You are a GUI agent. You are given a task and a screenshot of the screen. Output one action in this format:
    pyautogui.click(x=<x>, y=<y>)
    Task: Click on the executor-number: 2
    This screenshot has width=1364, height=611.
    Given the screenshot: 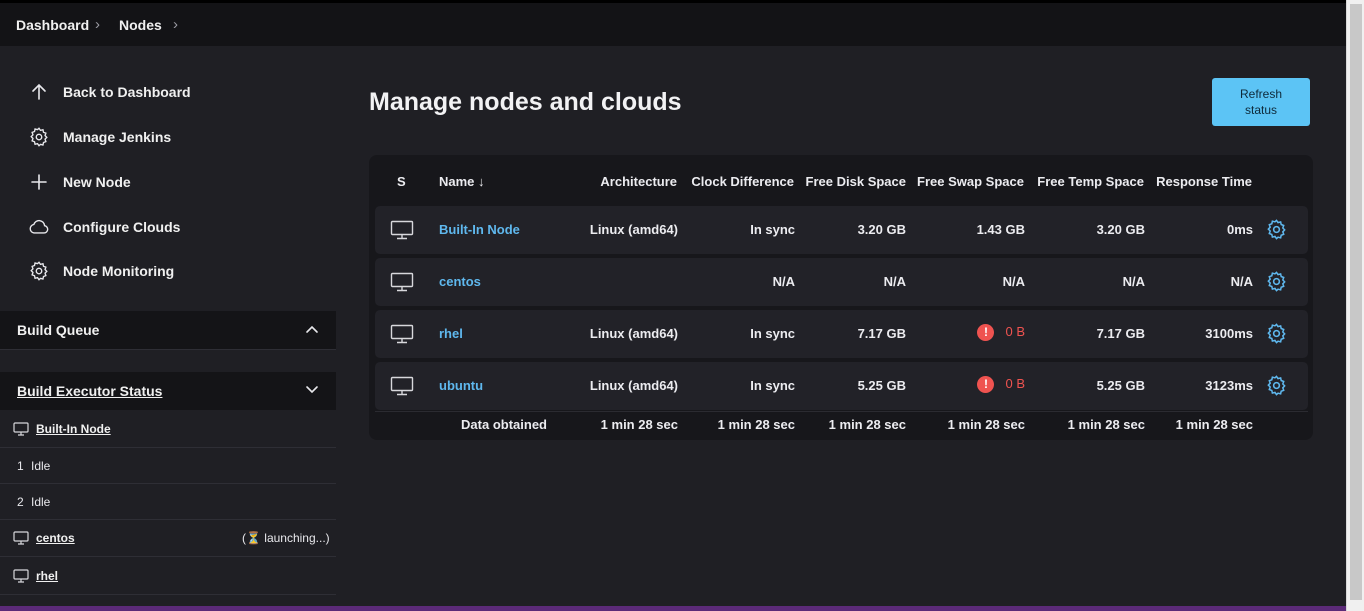 What is the action you would take?
    pyautogui.click(x=20, y=501)
    